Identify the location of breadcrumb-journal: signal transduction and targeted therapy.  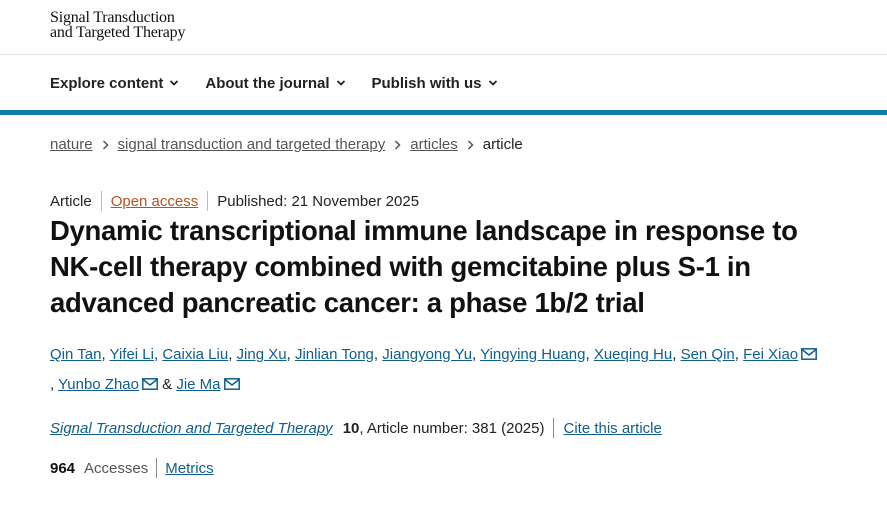
(252, 144).